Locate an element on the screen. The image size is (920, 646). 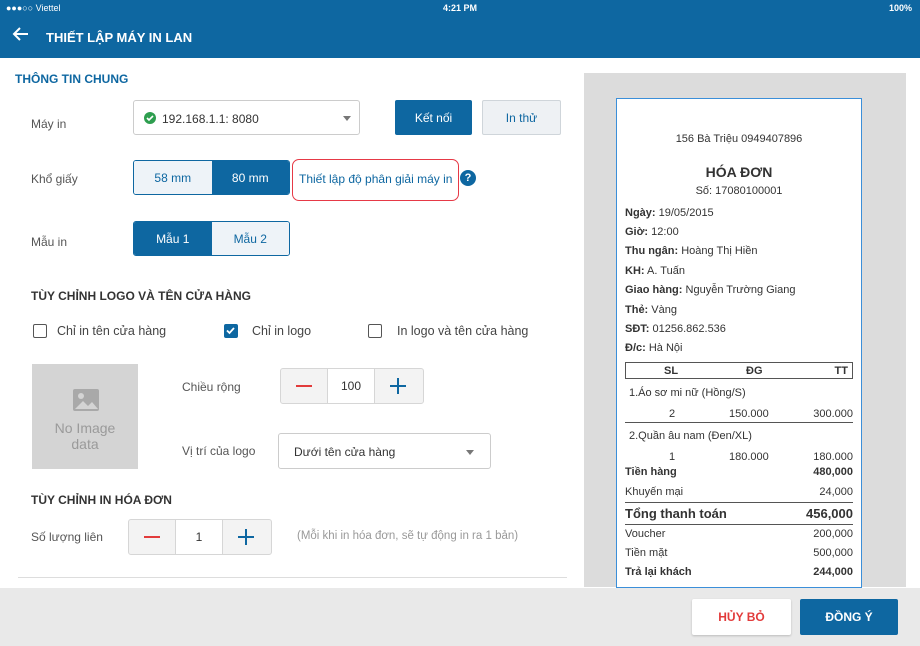
logo-width-stepper: 100 is located at coordinates (352, 386).